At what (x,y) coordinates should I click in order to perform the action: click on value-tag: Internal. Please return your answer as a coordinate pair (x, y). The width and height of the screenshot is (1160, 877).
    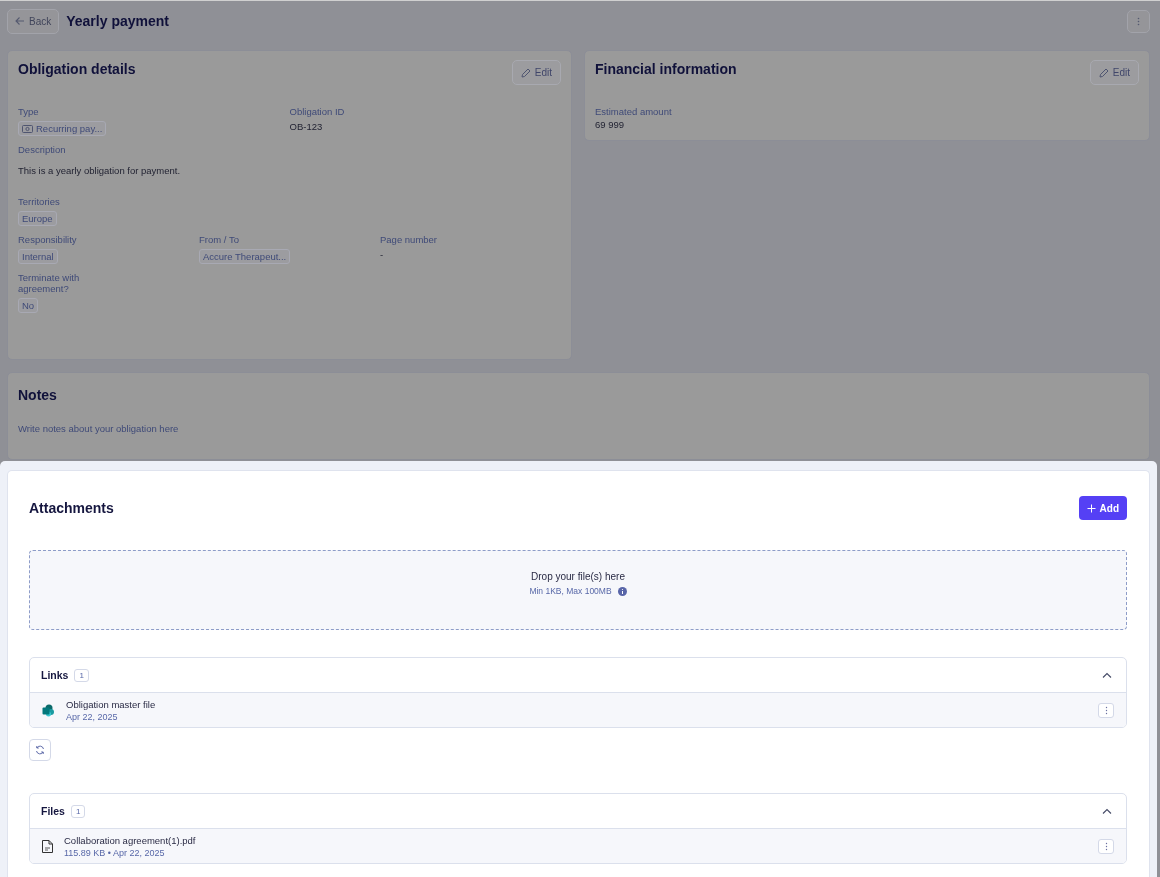
    Looking at the image, I should click on (38, 256).